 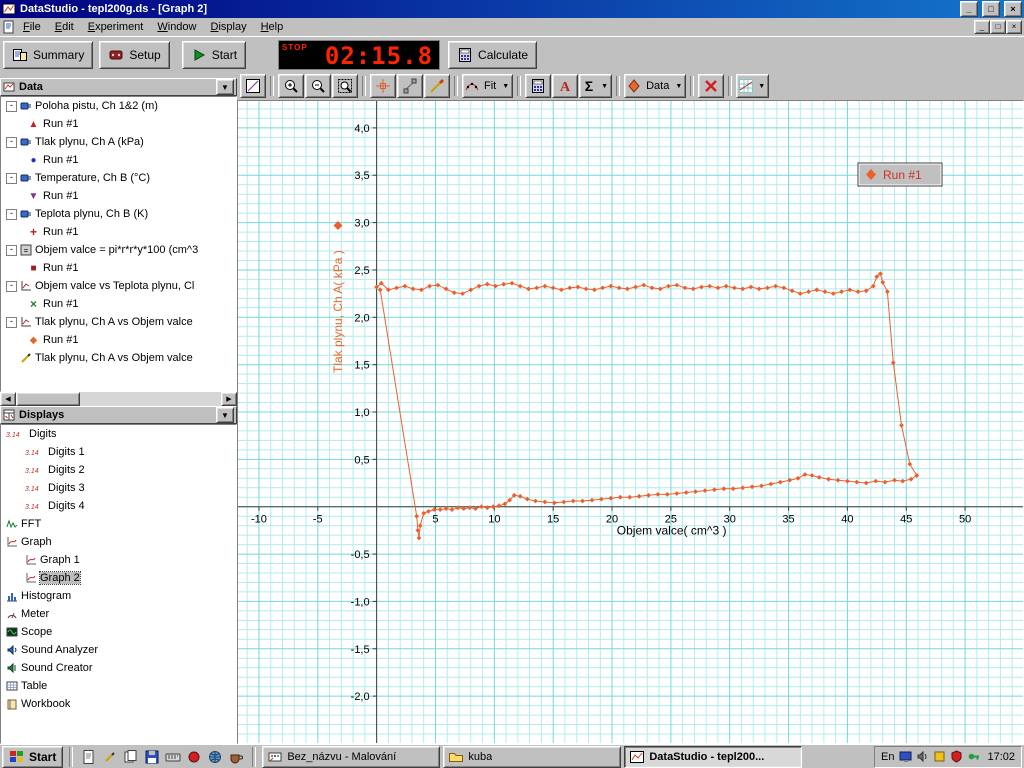 I want to click on setup-button: Setup, so click(x=134, y=54).